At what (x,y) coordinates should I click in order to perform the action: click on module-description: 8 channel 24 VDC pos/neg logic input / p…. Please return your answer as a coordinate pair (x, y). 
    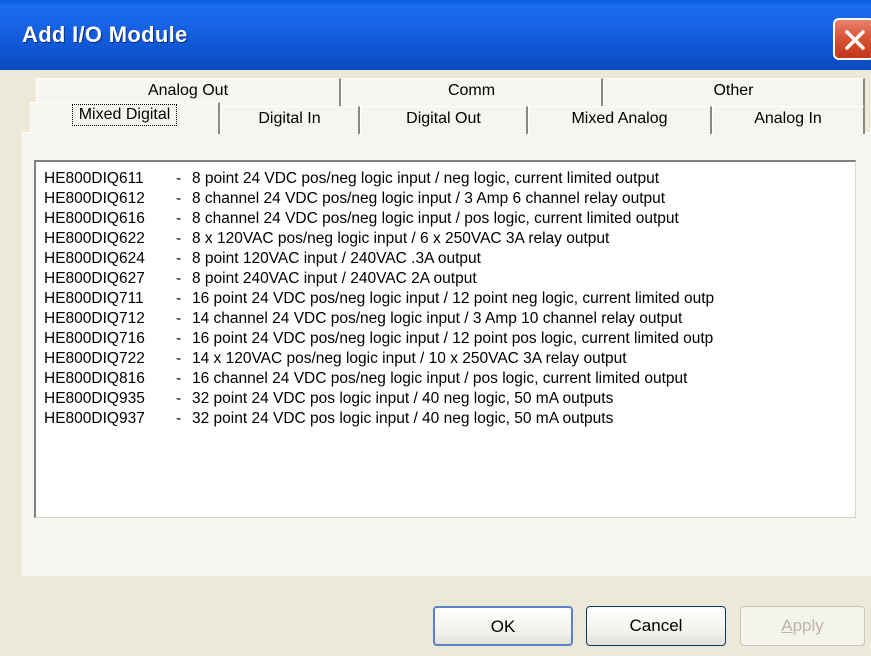
    Looking at the image, I should click on (435, 218).